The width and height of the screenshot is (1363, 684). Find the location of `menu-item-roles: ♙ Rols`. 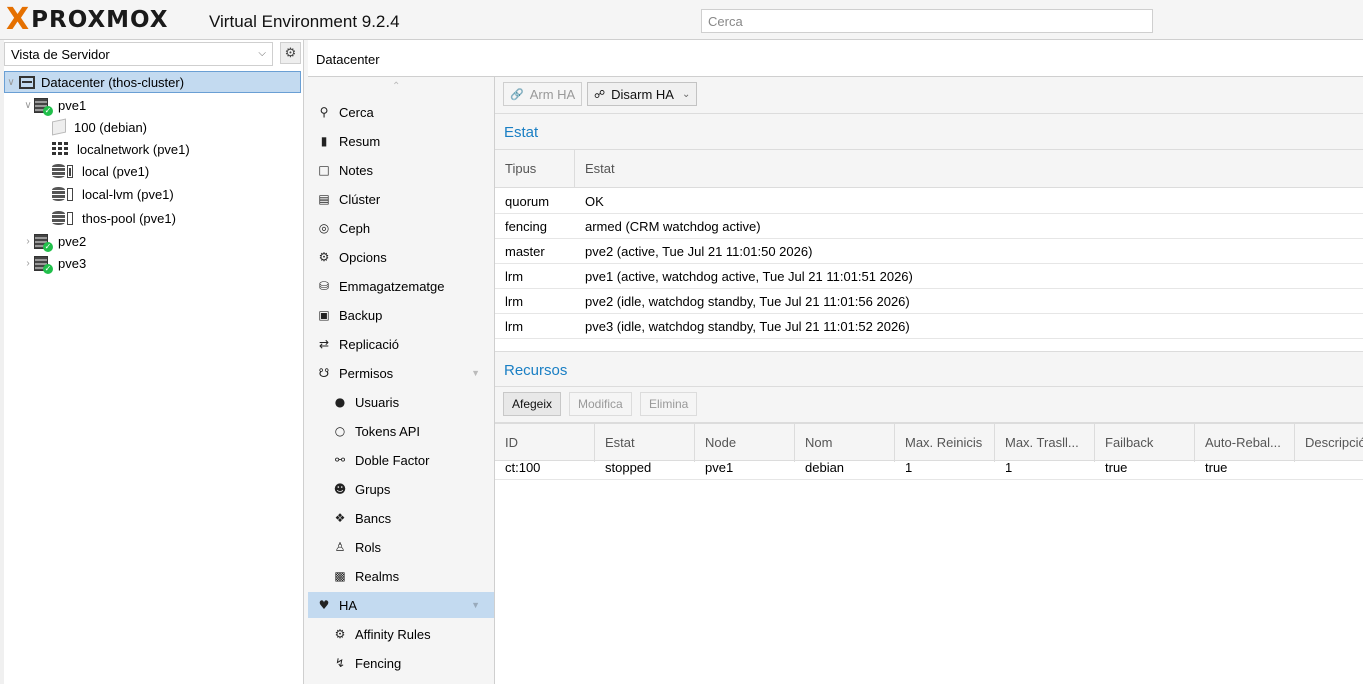

menu-item-roles: ♙ Rols is located at coordinates (401, 547).